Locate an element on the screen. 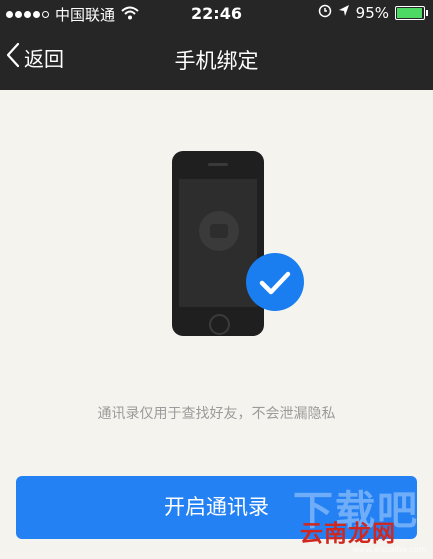  nav-bar: 返回 手机绑定 is located at coordinates (216, 59).